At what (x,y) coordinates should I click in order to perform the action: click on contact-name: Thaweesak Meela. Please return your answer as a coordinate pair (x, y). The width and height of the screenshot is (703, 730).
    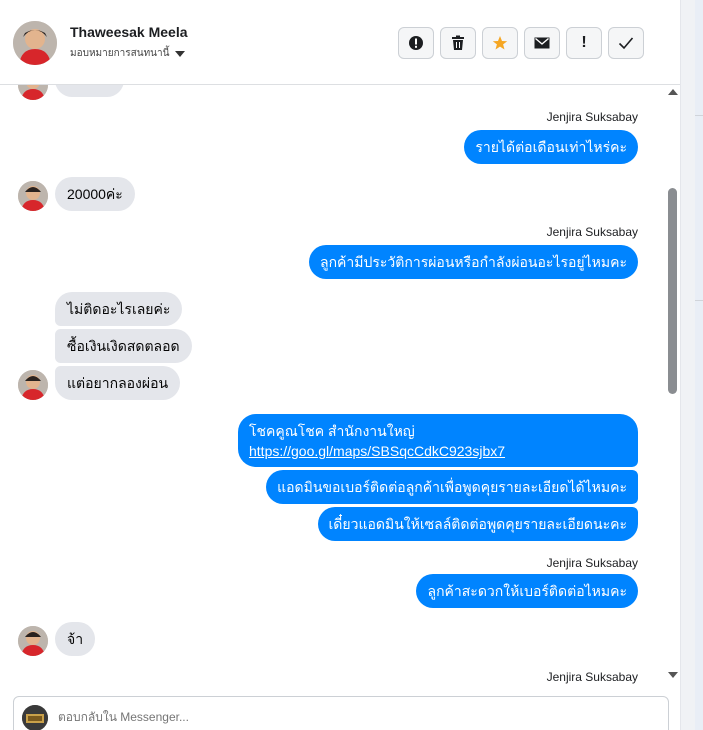
    Looking at the image, I should click on (129, 32).